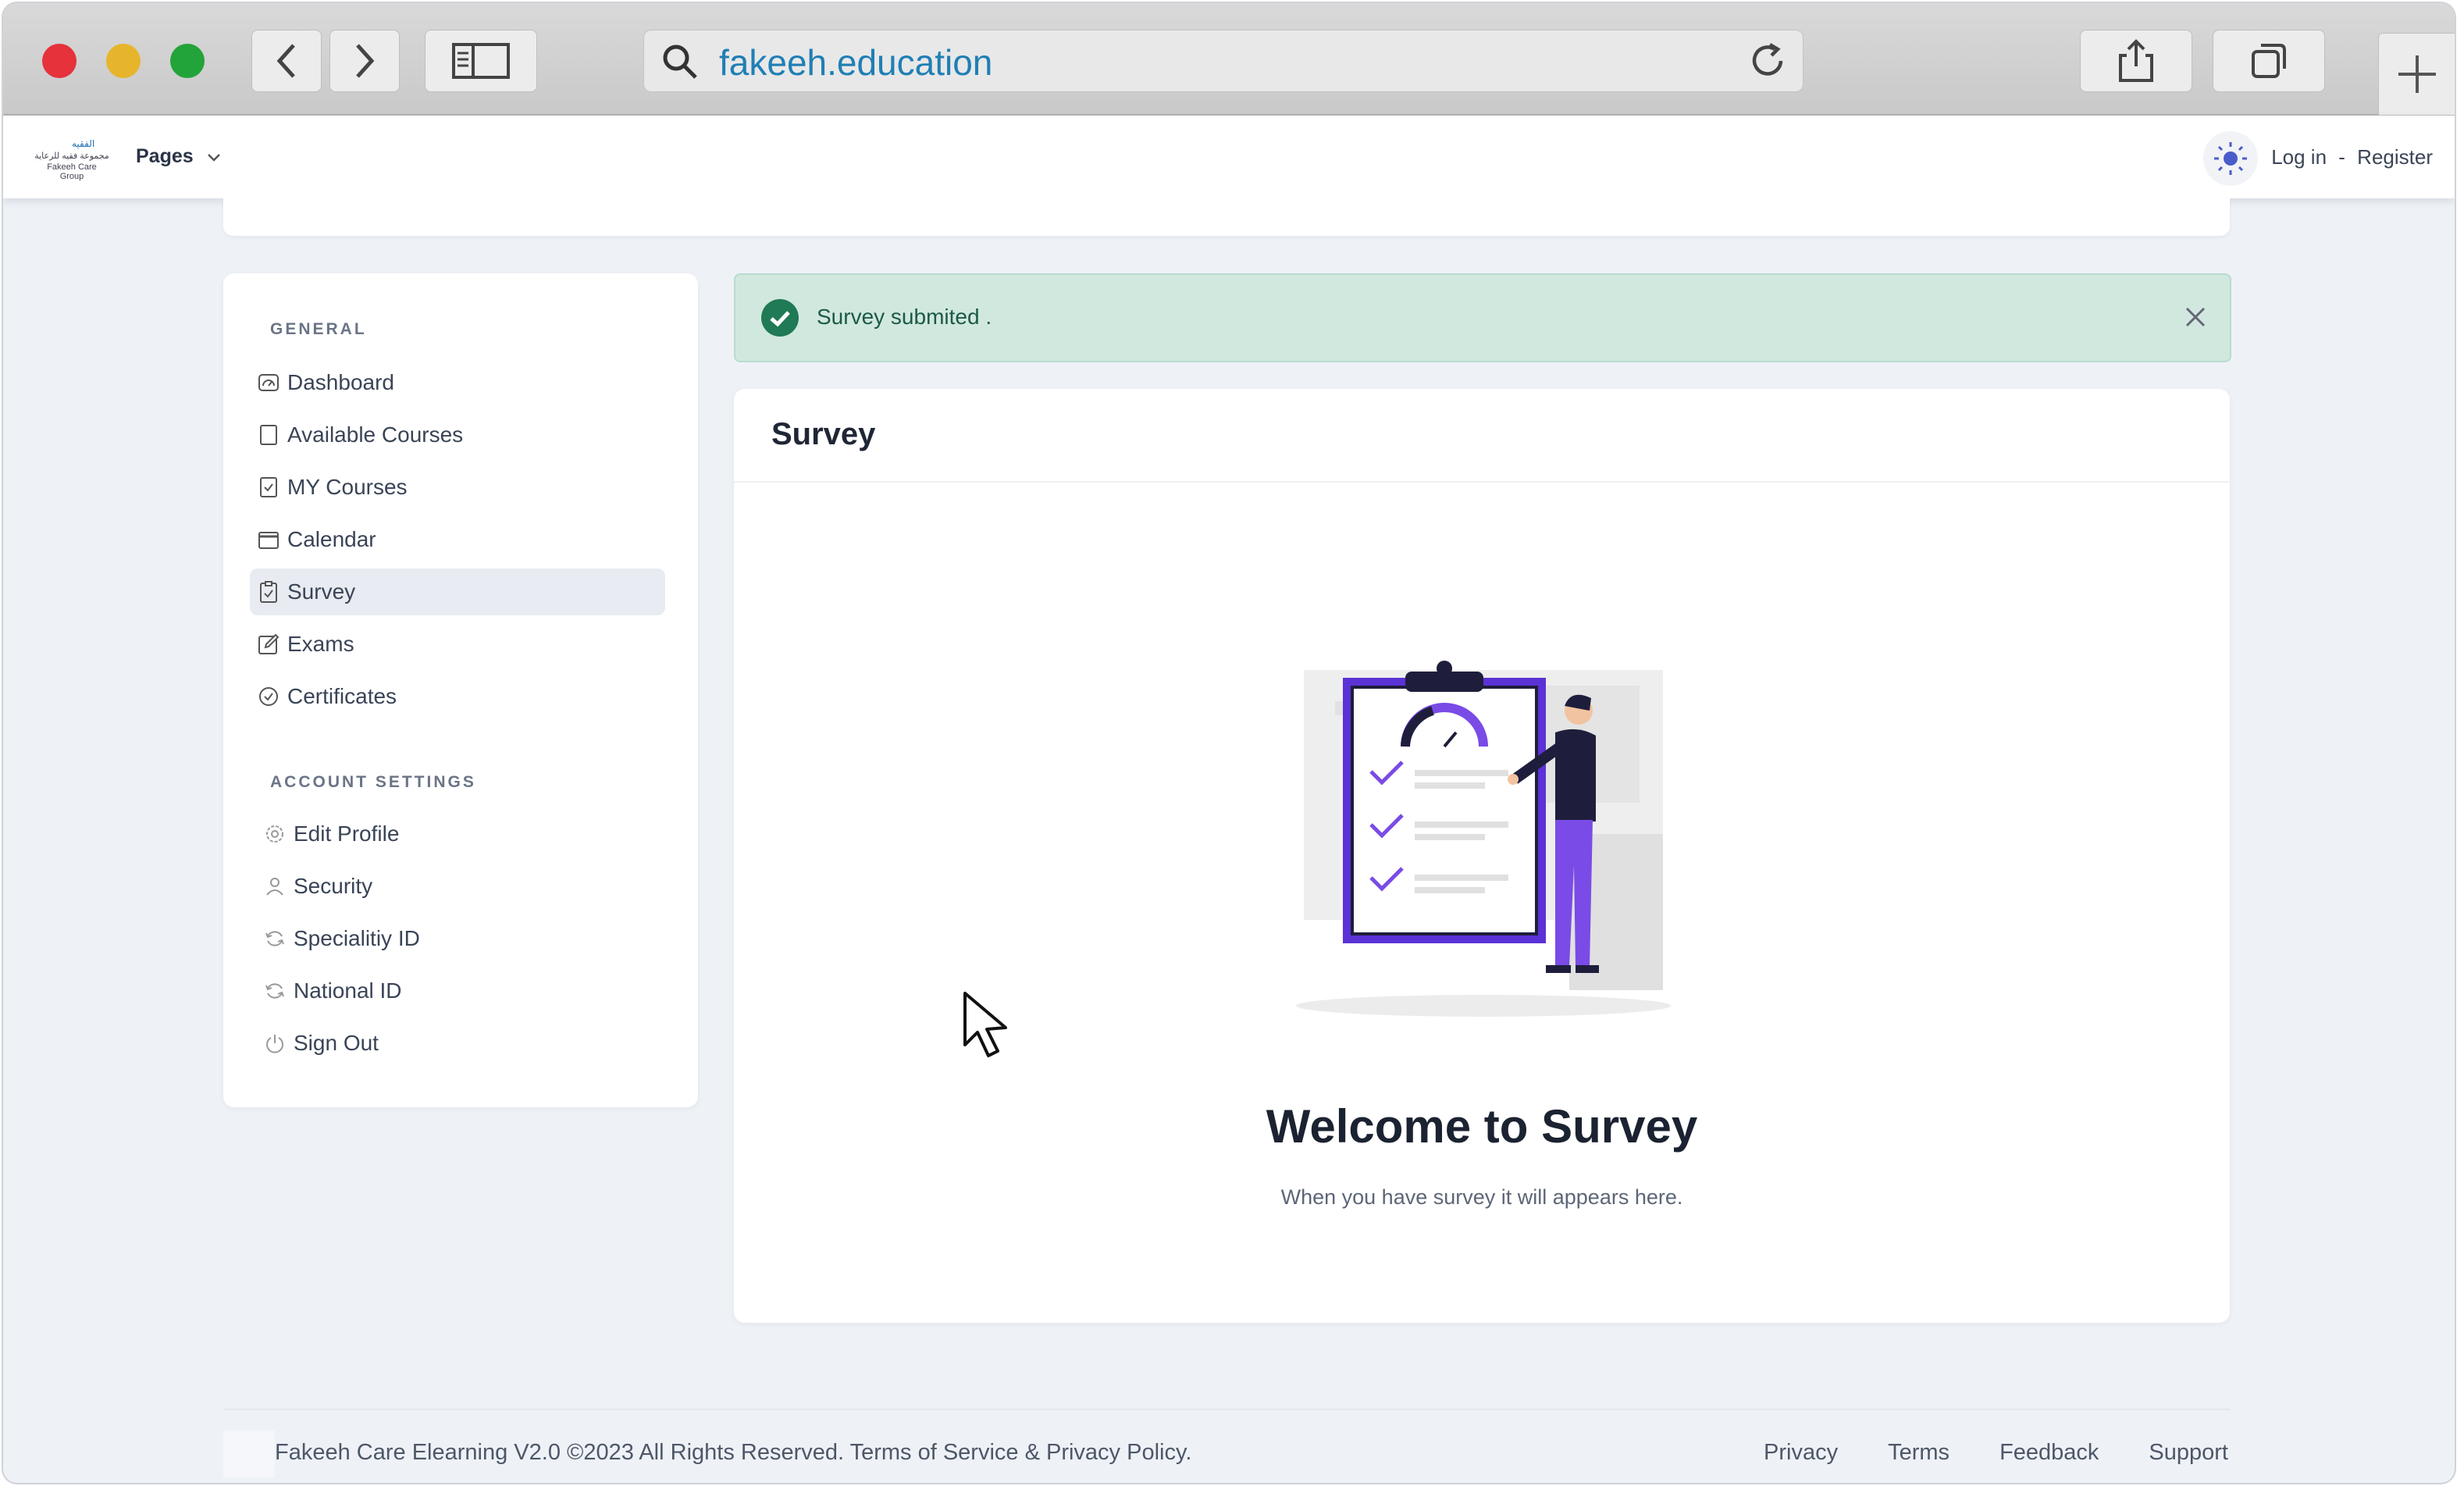 This screenshot has height=1486, width=2464. Describe the element at coordinates (1919, 1453) in the screenshot. I see `footer-link-terms: Terms` at that location.